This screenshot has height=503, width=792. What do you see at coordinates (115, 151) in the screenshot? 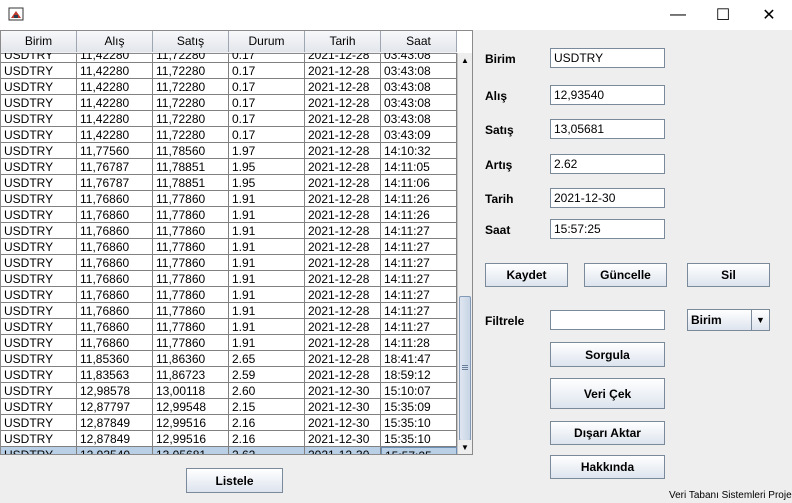
I see `cell-alis: 11,77560` at bounding box center [115, 151].